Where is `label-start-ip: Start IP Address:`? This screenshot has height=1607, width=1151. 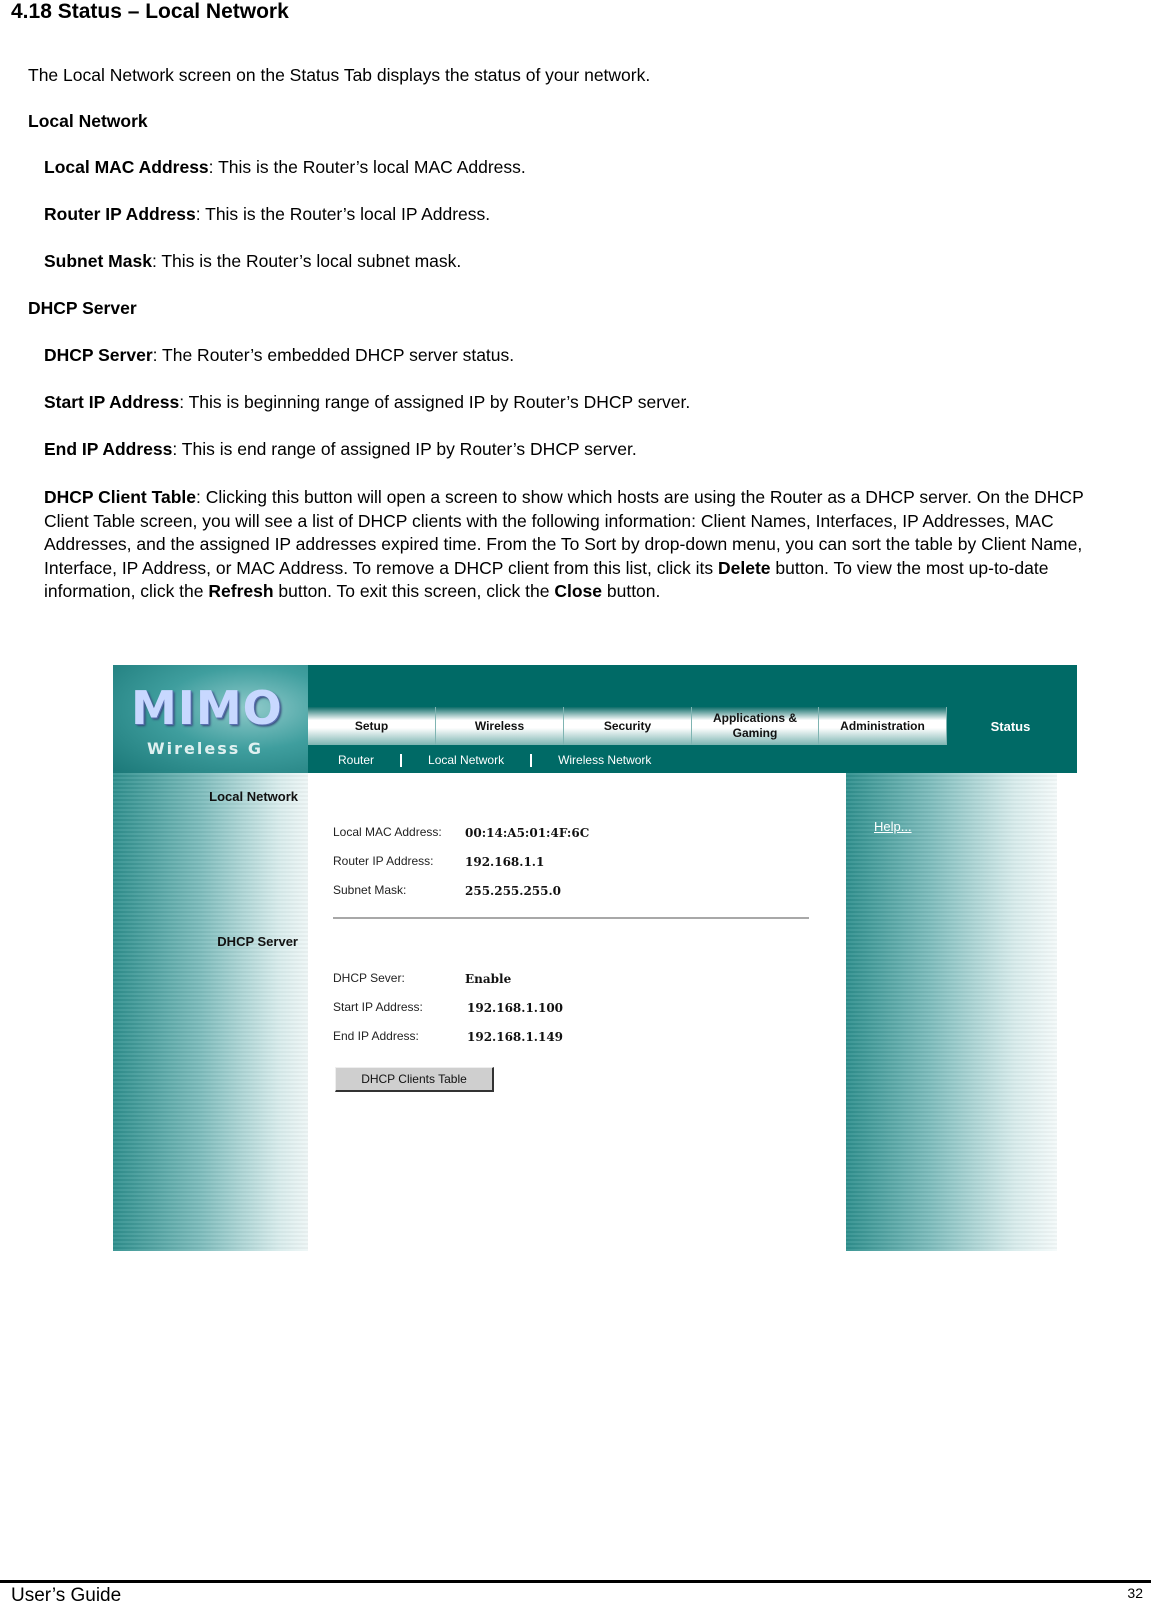
label-start-ip: Start IP Address: is located at coordinates (378, 1007).